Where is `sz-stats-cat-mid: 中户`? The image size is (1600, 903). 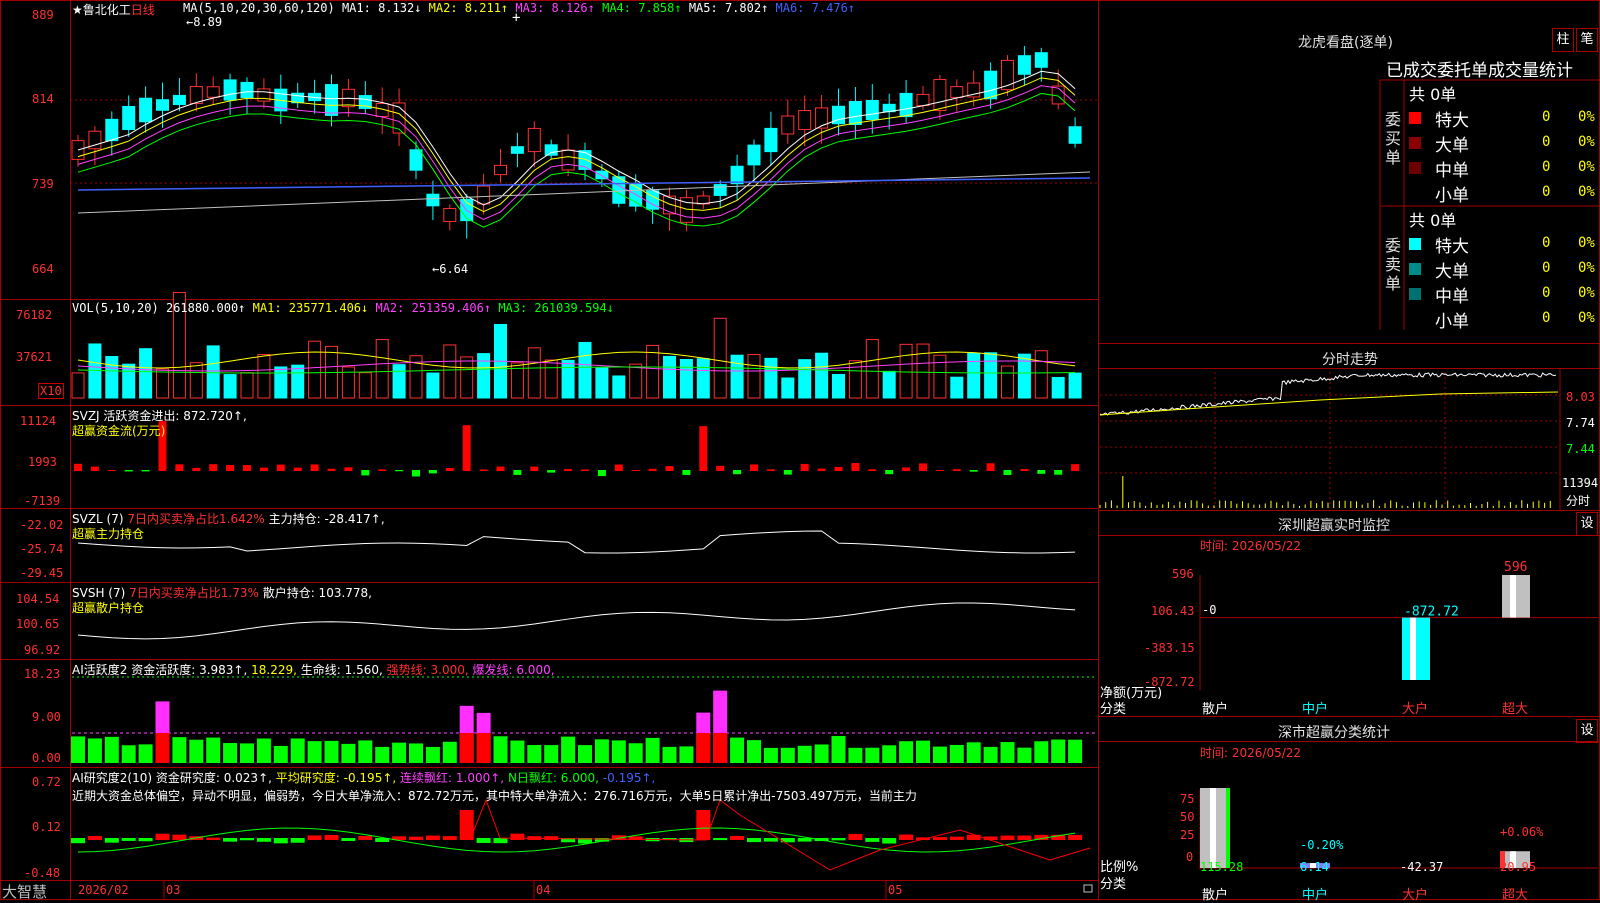
sz-stats-cat-mid: 中户 is located at coordinates (1315, 895).